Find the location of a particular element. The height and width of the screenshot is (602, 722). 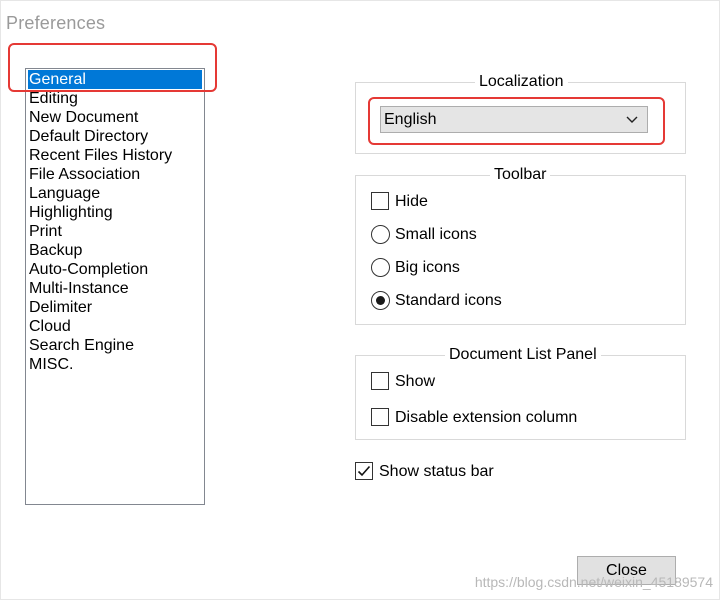

category-item: Auto-Completion is located at coordinates (88, 269).